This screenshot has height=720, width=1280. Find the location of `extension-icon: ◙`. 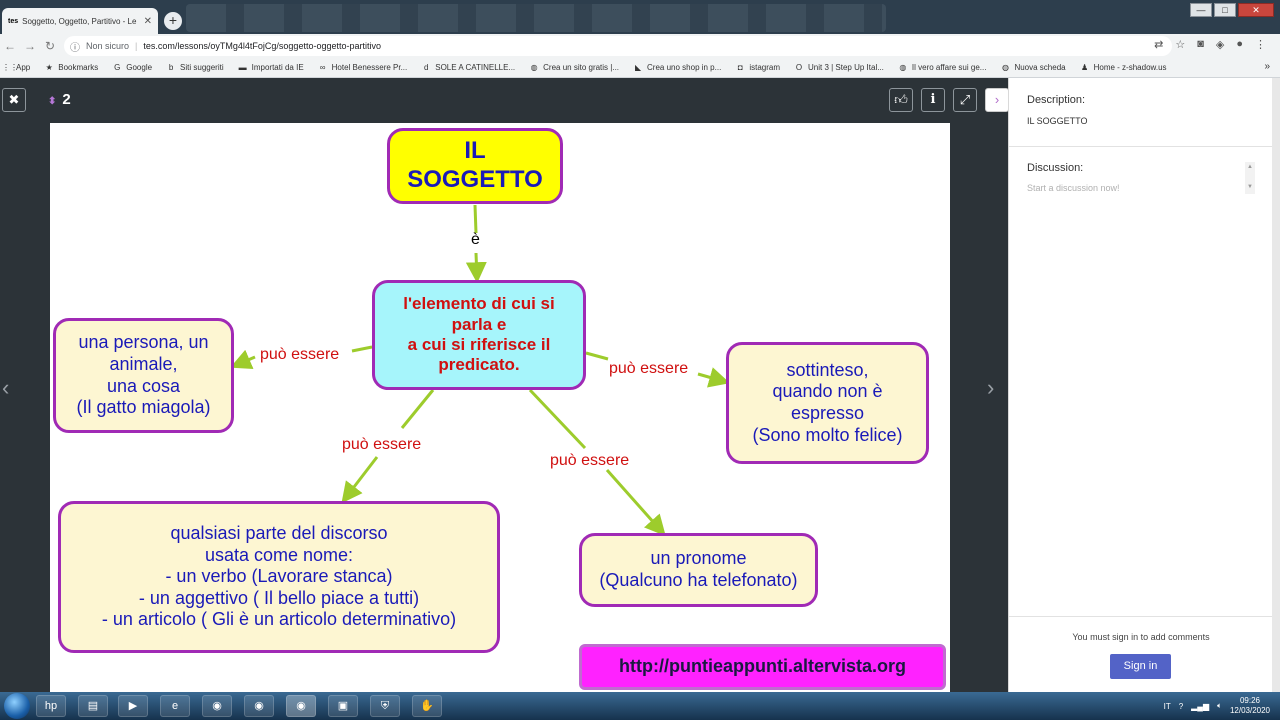

extension-icon: ◙ is located at coordinates (1200, 44).